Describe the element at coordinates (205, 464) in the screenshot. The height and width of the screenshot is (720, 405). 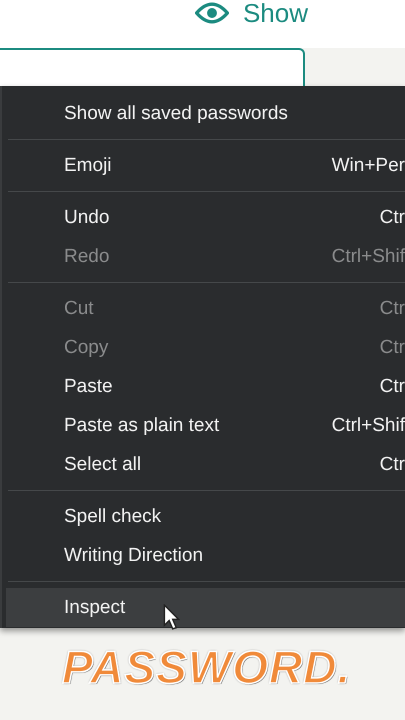
I see `menu-item: Select all Ctr` at that location.